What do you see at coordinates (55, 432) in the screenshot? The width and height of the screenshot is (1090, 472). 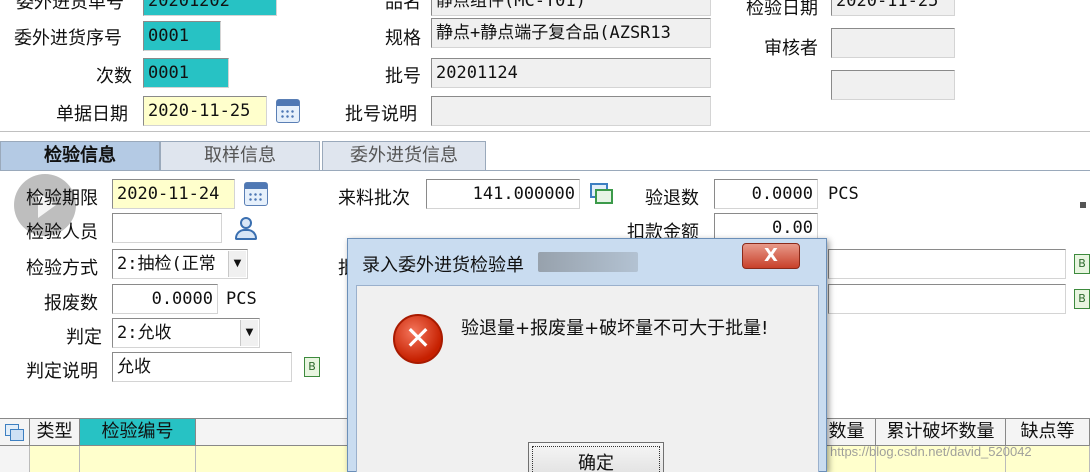 I see `col-type: 类型` at bounding box center [55, 432].